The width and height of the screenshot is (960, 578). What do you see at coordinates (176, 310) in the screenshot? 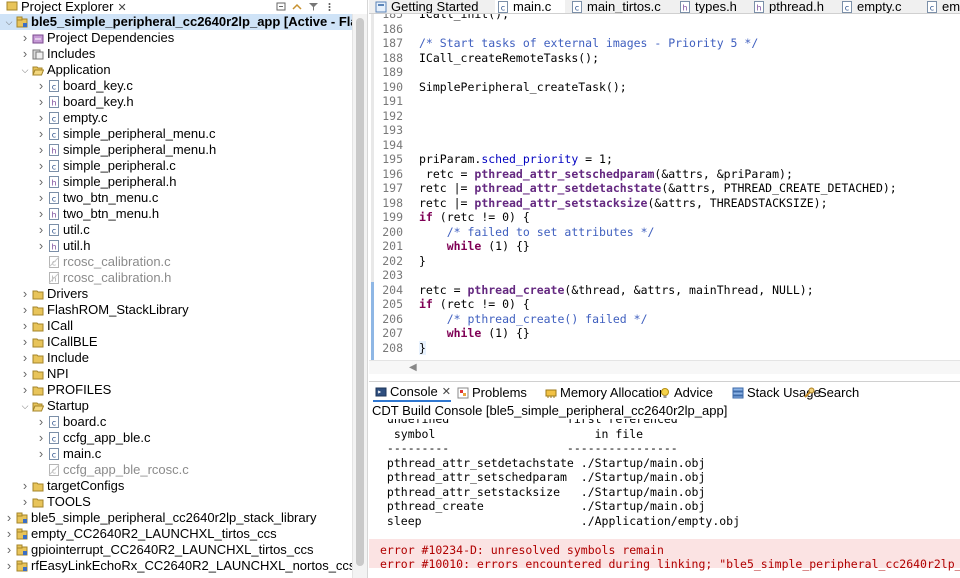
I see `tree-item: › FlashROM_StackLibrary` at bounding box center [176, 310].